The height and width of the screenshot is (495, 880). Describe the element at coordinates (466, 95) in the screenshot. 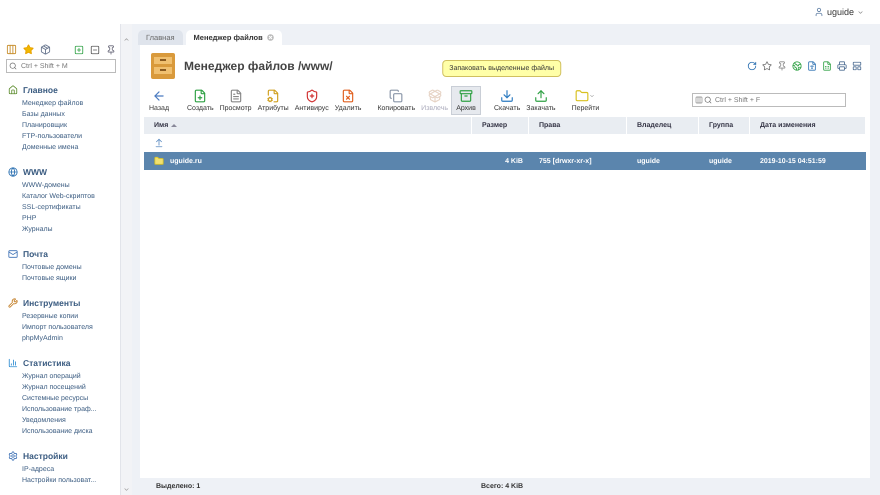

I see `archive-icon` at that location.